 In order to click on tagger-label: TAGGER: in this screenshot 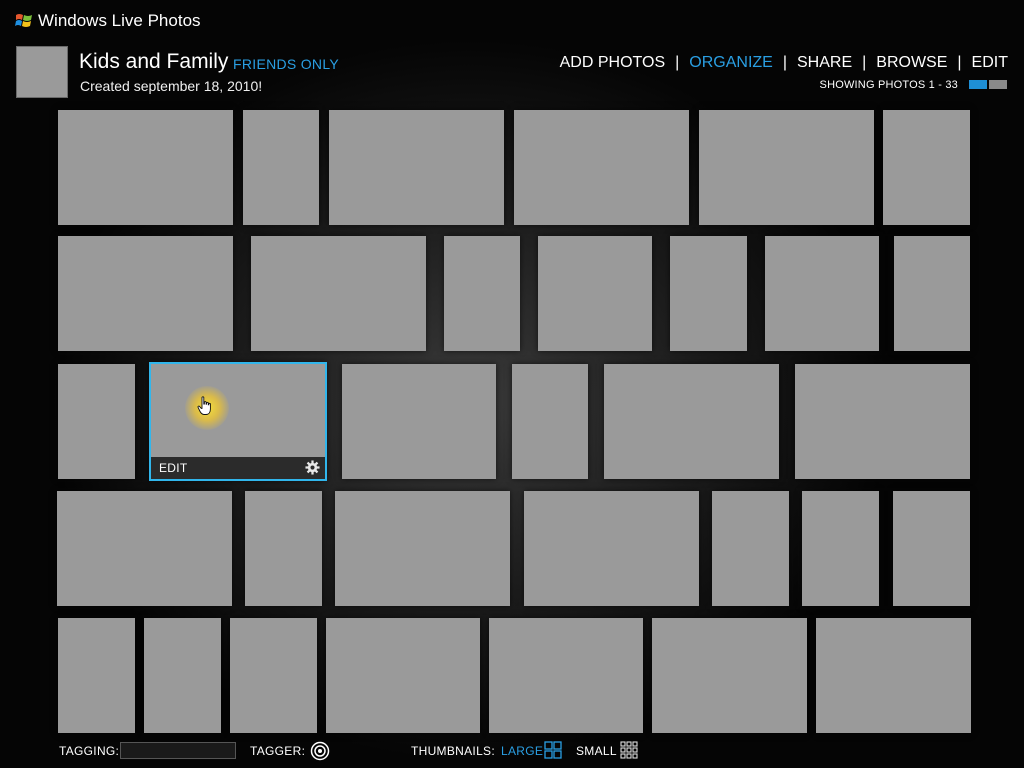, I will do `click(278, 751)`.